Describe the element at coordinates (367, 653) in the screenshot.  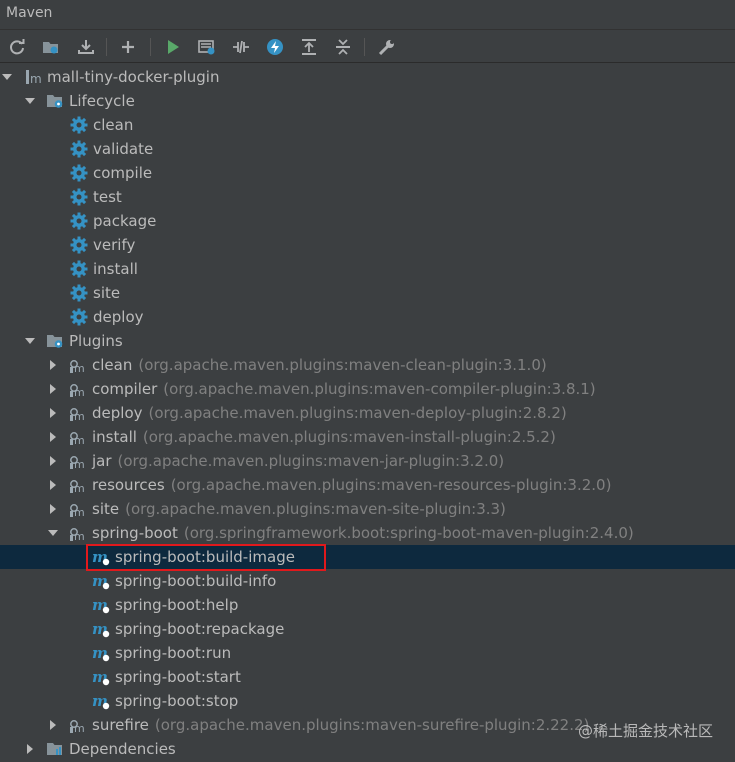
I see `goal-spring-boot-run: m spring-boot:run` at that location.